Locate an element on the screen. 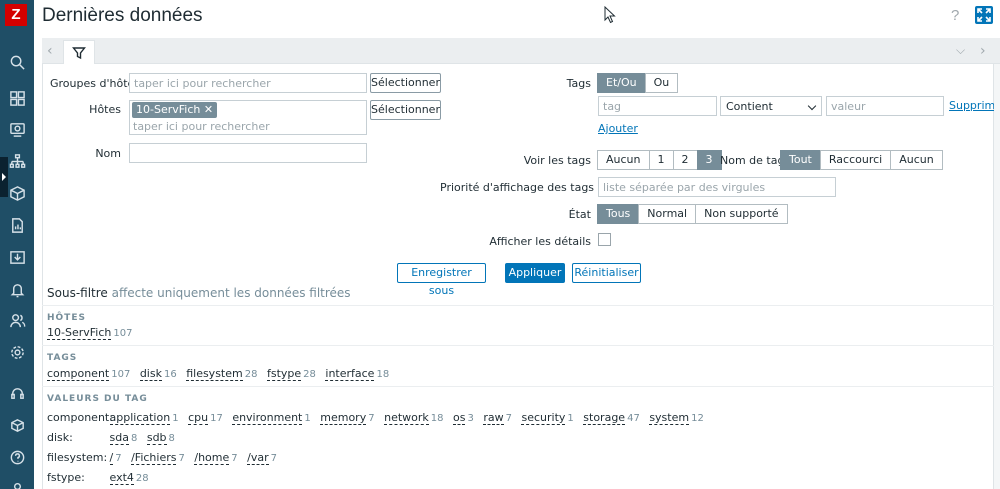  tag-remove-link: Supprimer is located at coordinates (974, 105).